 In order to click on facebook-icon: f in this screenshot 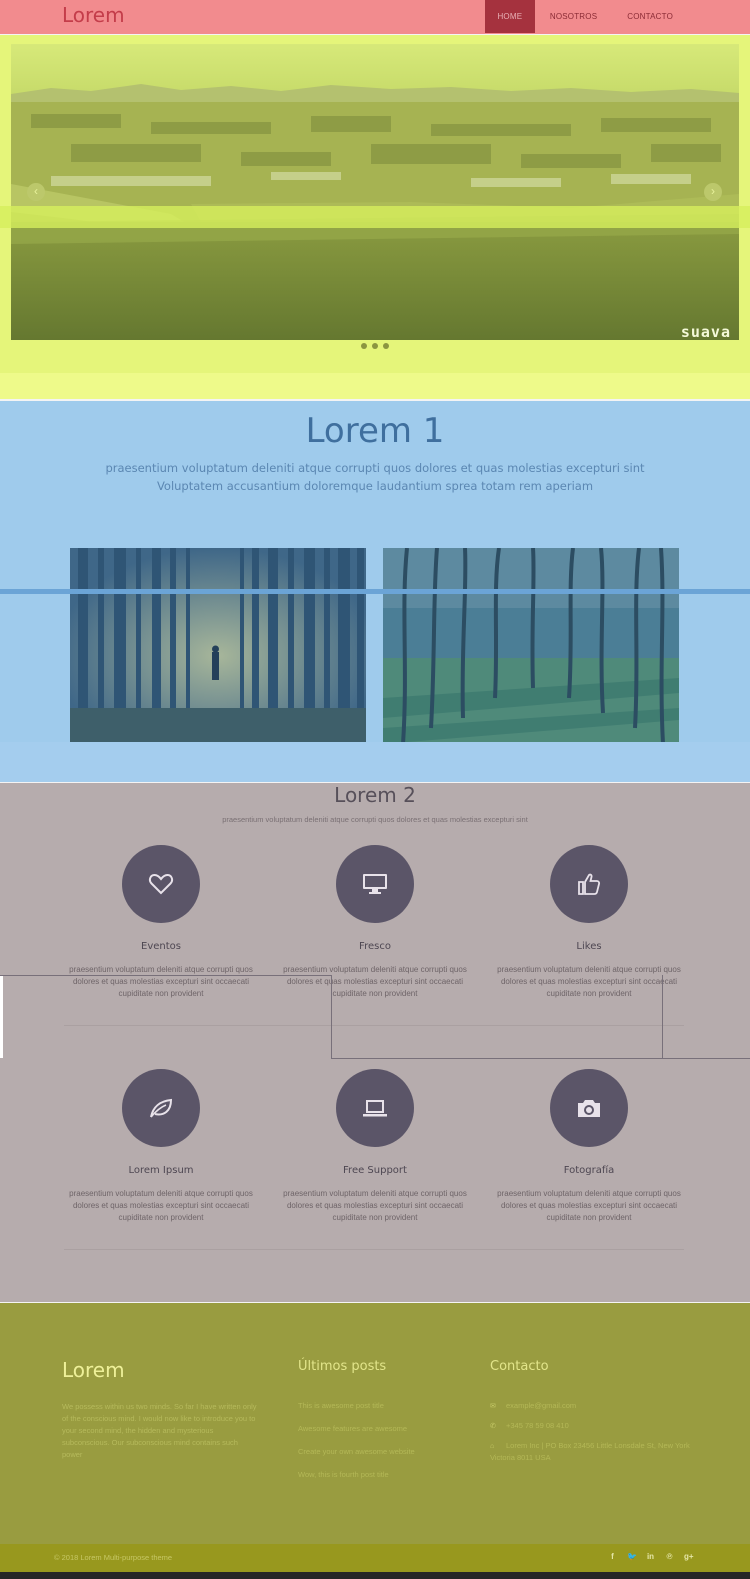, I will do `click(612, 1557)`.